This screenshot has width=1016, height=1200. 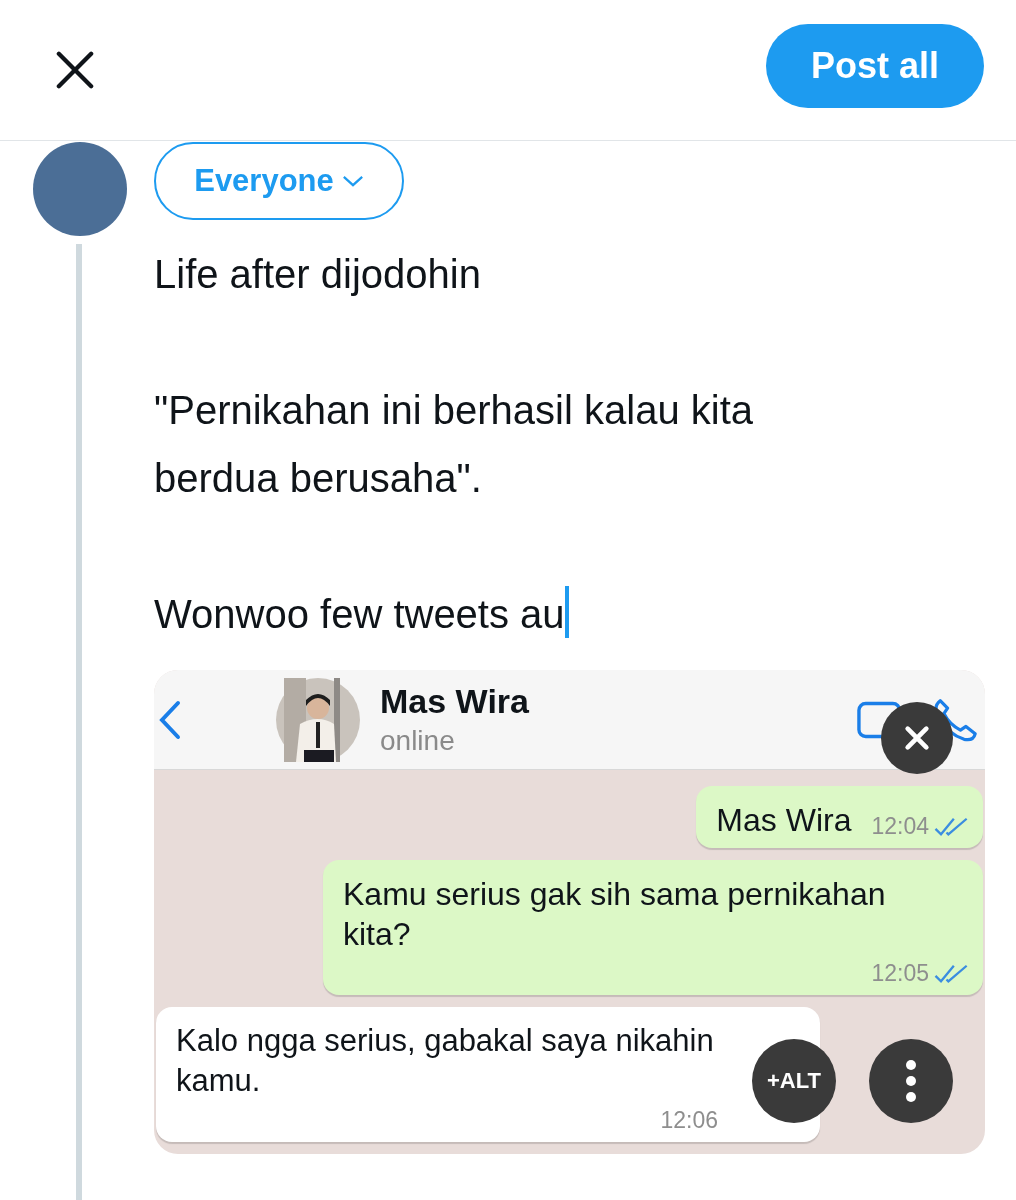 I want to click on message-time: 12:04, so click(x=900, y=826).